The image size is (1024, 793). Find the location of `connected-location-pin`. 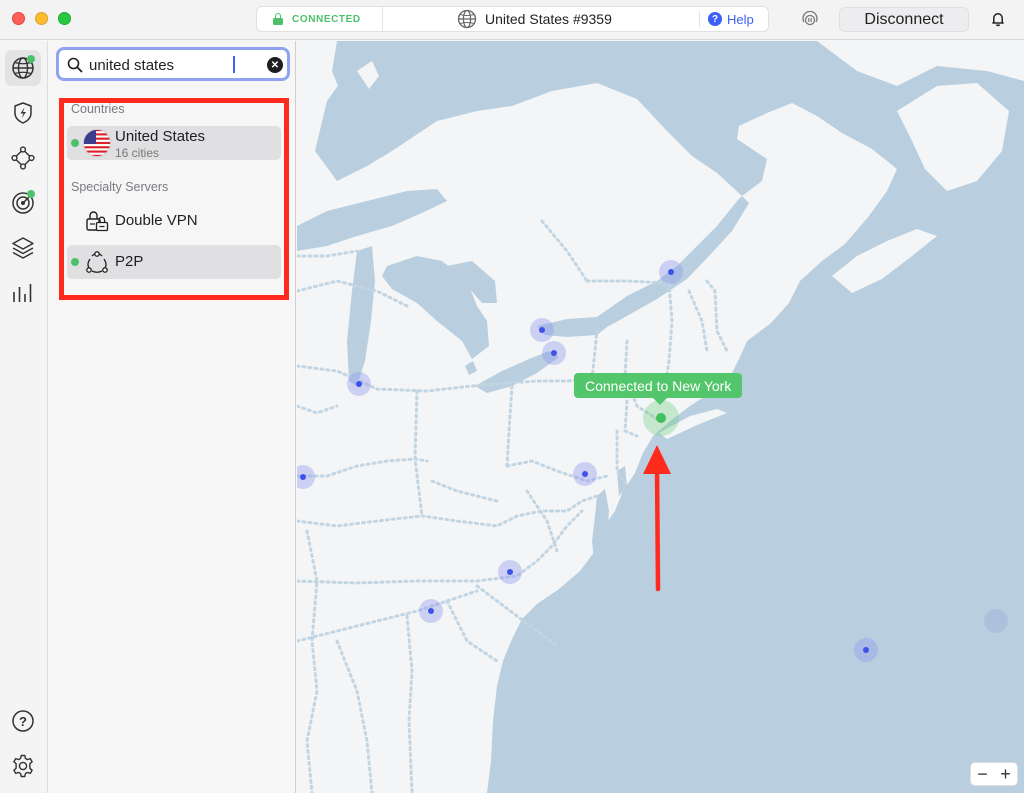

connected-location-pin is located at coordinates (661, 418).